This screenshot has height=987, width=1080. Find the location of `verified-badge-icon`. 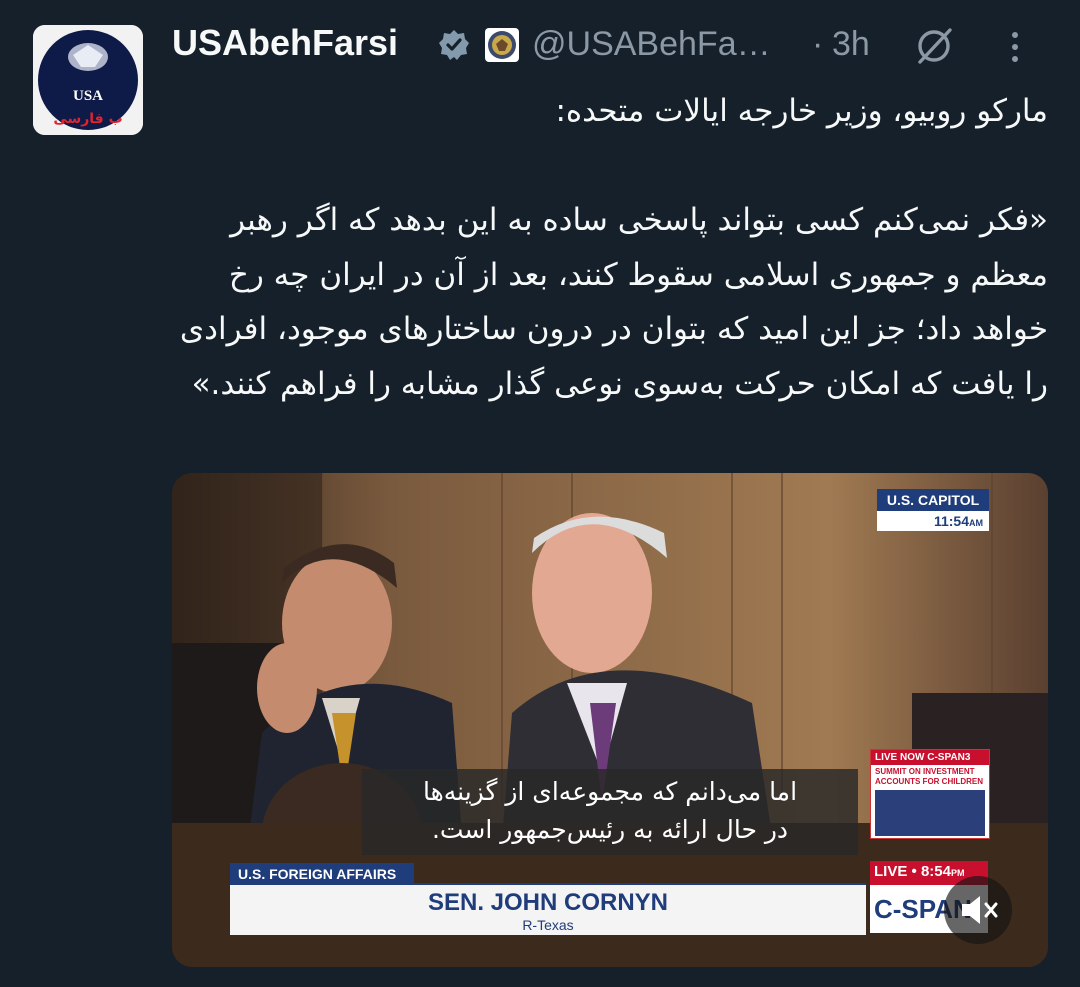

verified-badge-icon is located at coordinates (454, 45).